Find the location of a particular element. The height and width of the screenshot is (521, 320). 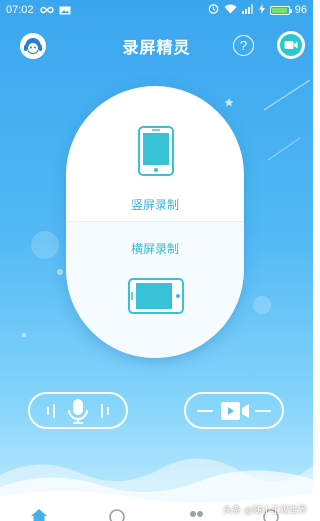

alarm-icon is located at coordinates (213, 10).